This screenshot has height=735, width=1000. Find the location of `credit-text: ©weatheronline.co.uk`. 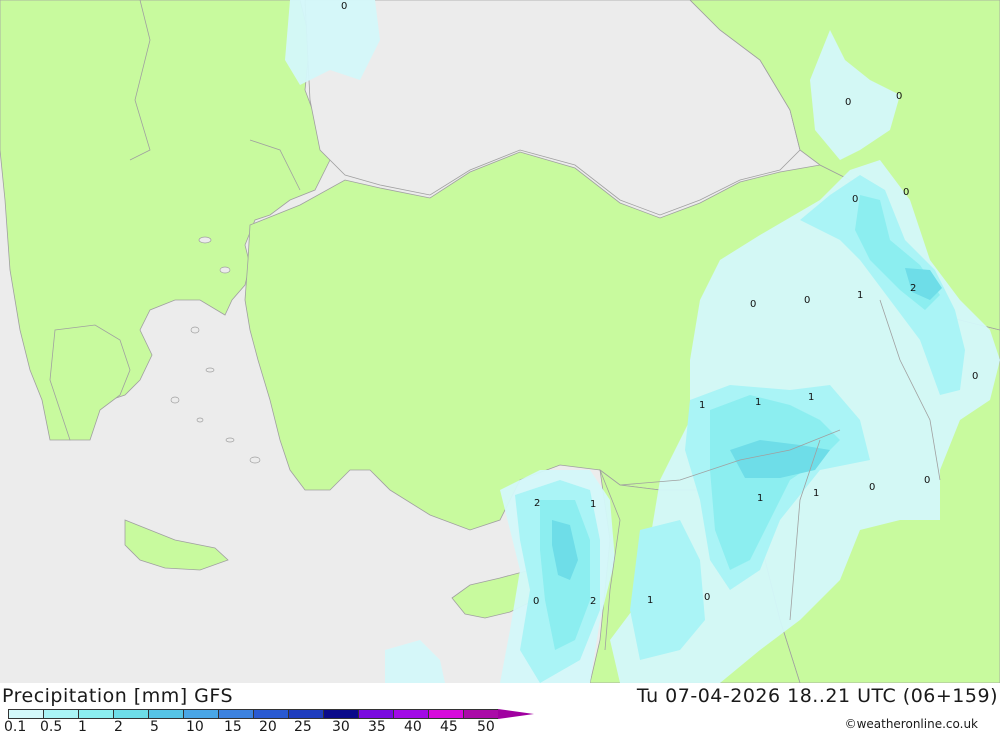

credit-text: ©weatheronline.co.uk is located at coordinates (911, 724).